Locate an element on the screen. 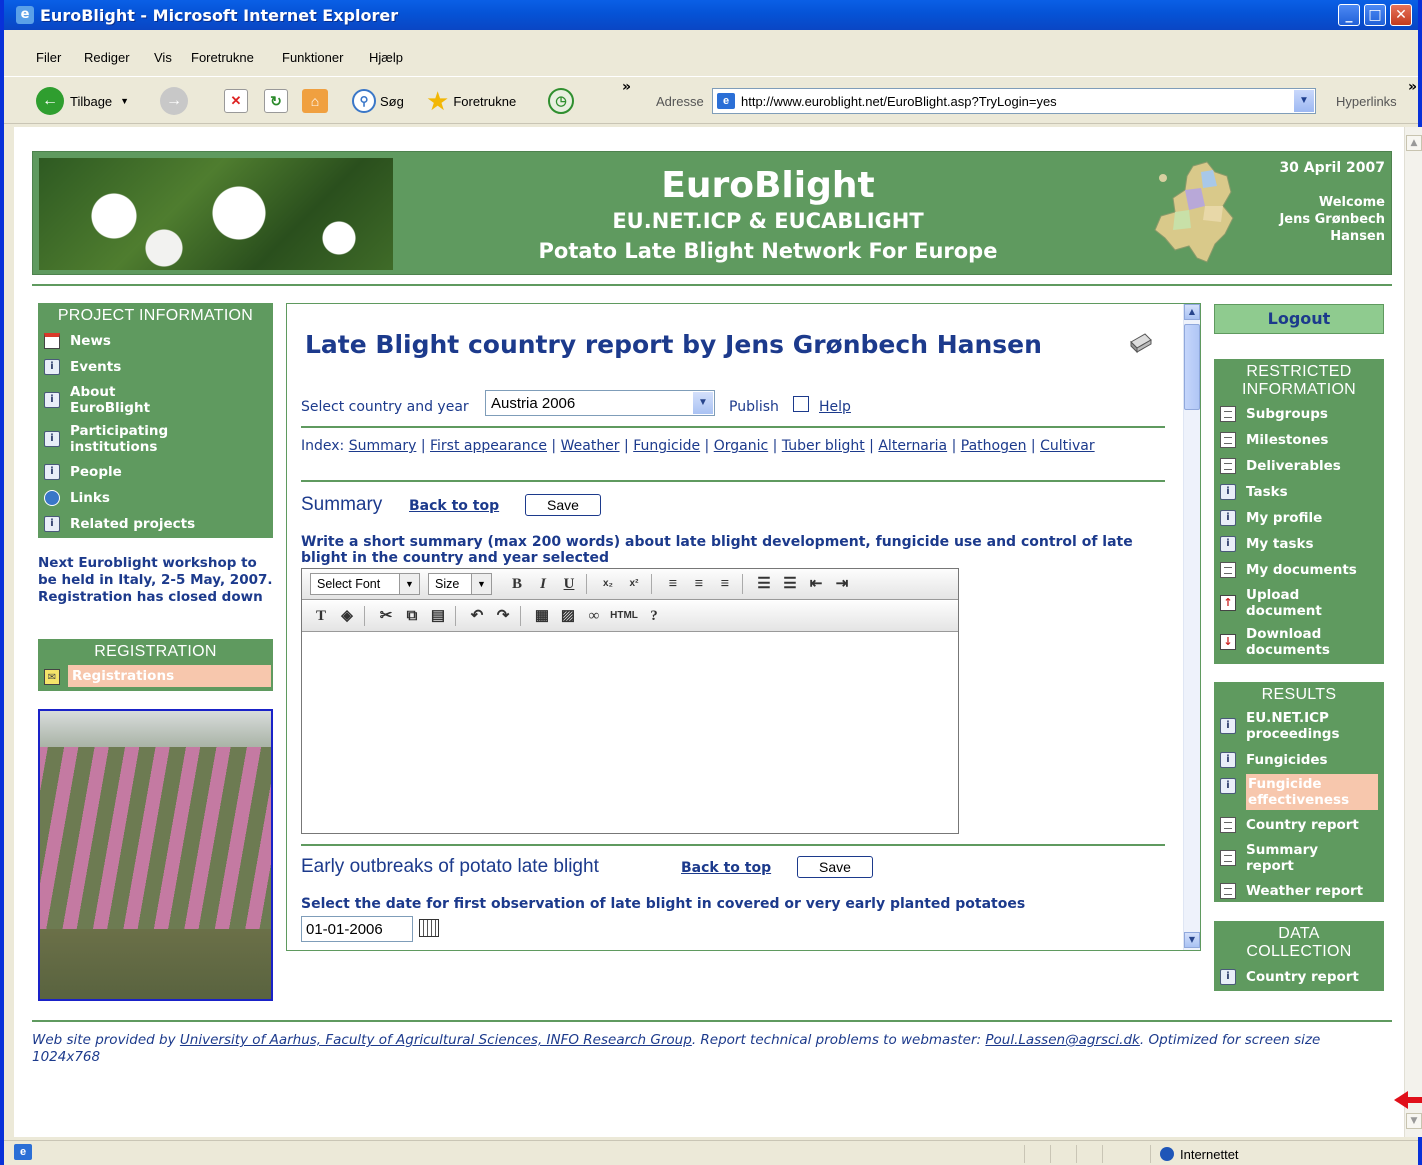 This screenshot has height=1165, width=1422. nav-proceedings: i EU.NET.ICP proceedings is located at coordinates (1285, 726).